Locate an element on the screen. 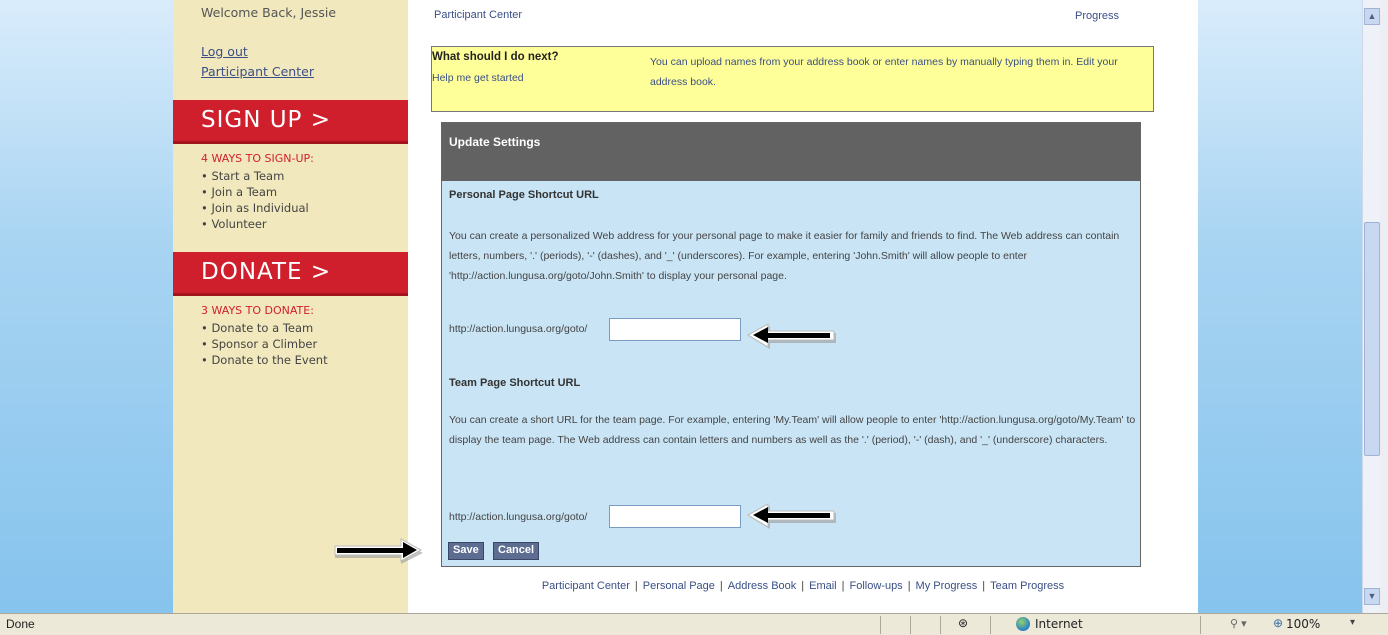  footer-link-address-book: Address Book is located at coordinates (762, 586).